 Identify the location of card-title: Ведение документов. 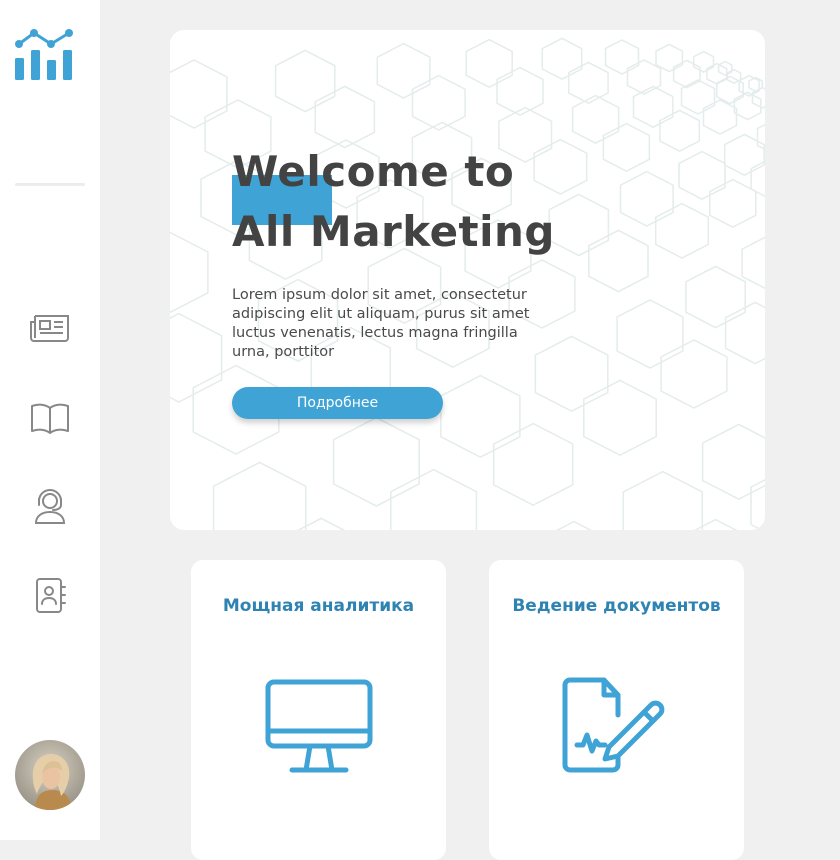
(616, 606).